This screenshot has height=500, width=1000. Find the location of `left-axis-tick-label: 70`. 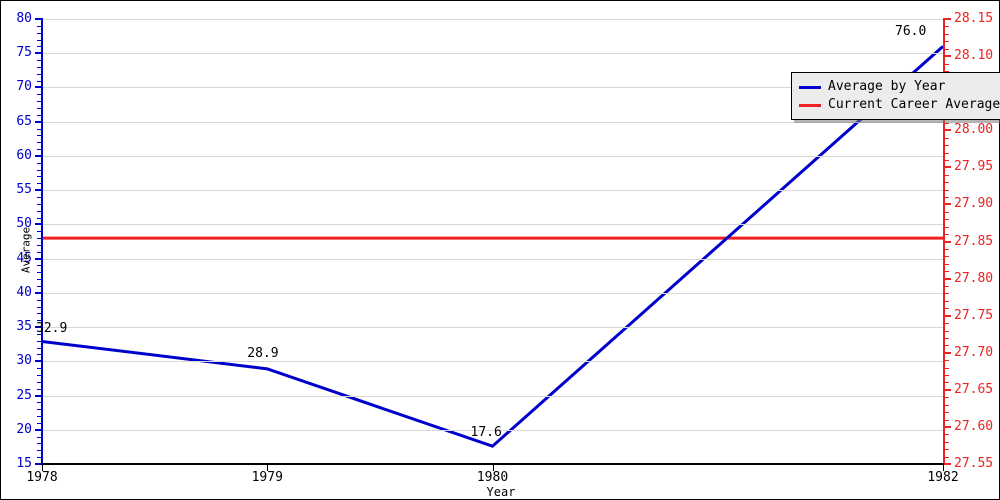

left-axis-tick-label: 70 is located at coordinates (24, 87).